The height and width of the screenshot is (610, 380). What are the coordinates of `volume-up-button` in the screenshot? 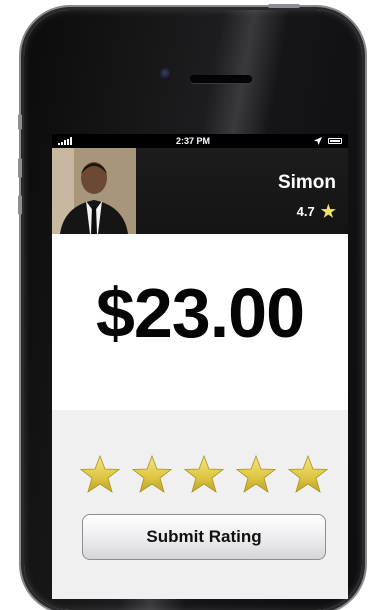 It's located at (20, 168).